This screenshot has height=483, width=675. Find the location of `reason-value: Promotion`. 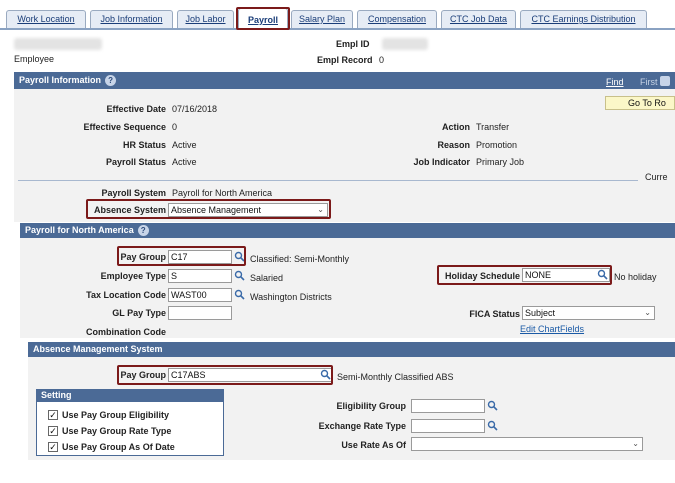

reason-value: Promotion is located at coordinates (497, 145).